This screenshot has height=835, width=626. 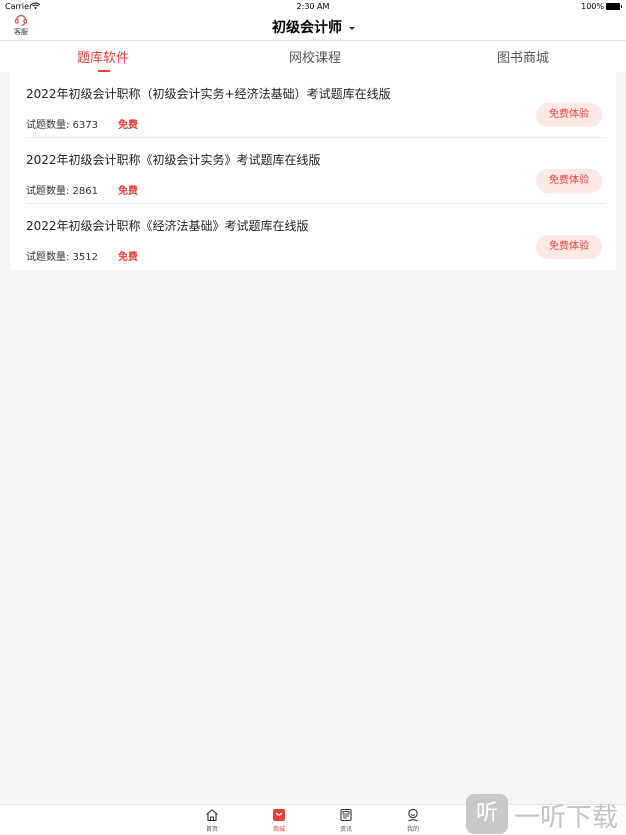 I want to click on nav-bar: 客服 初级会计师, so click(x=313, y=26).